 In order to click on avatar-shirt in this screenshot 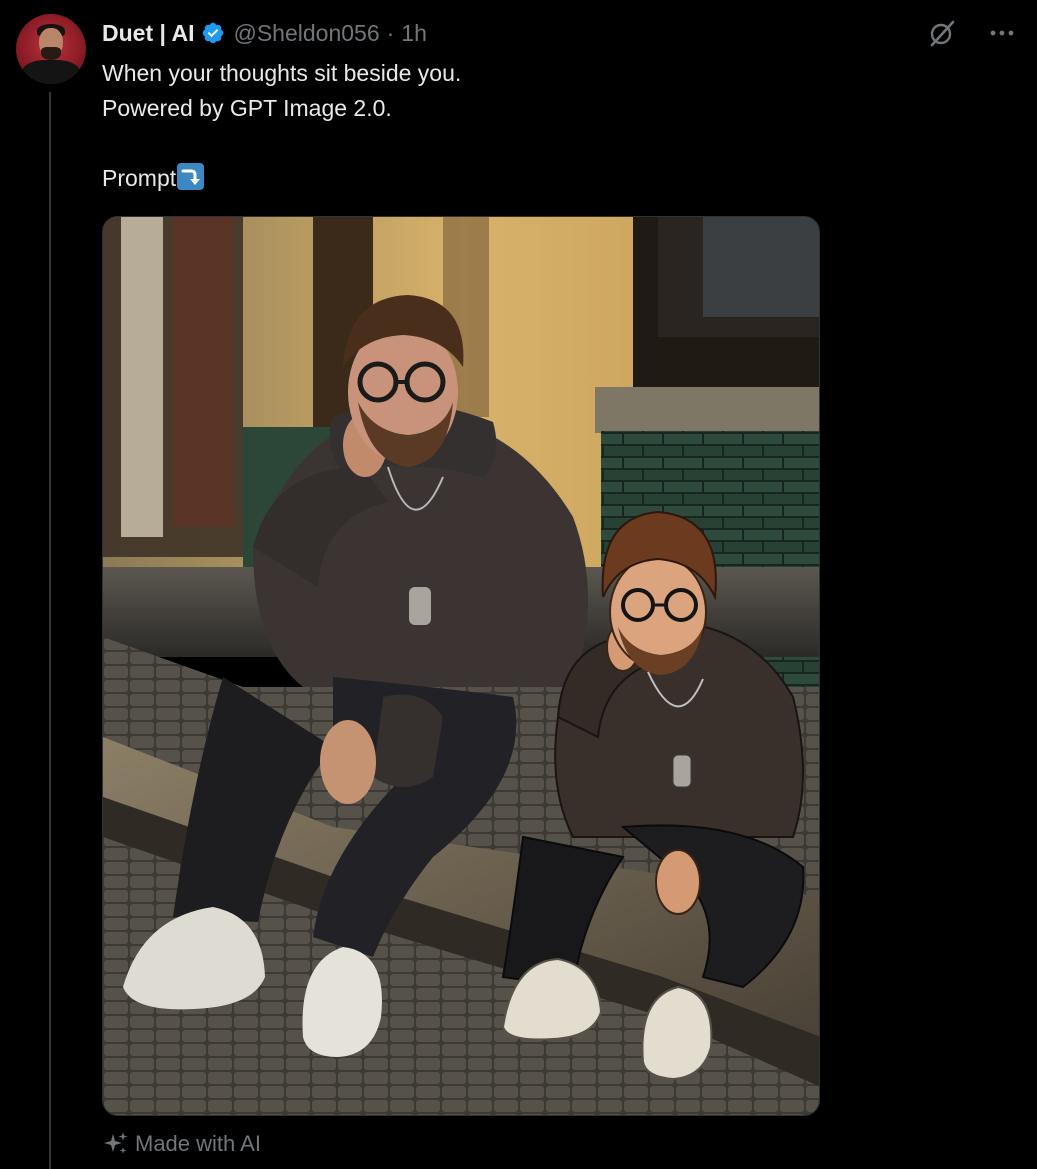, I will do `click(51, 72)`.